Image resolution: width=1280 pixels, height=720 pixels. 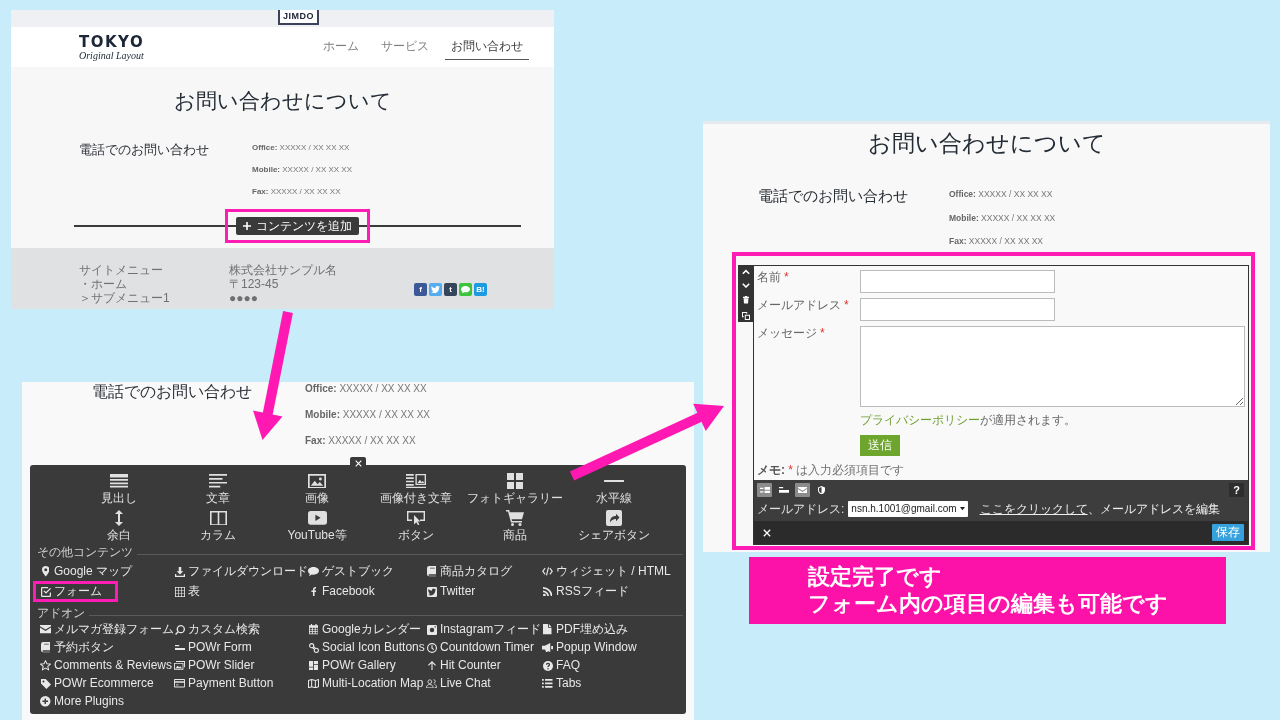 I want to click on menu-item: Live Chat, so click(x=484, y=683).